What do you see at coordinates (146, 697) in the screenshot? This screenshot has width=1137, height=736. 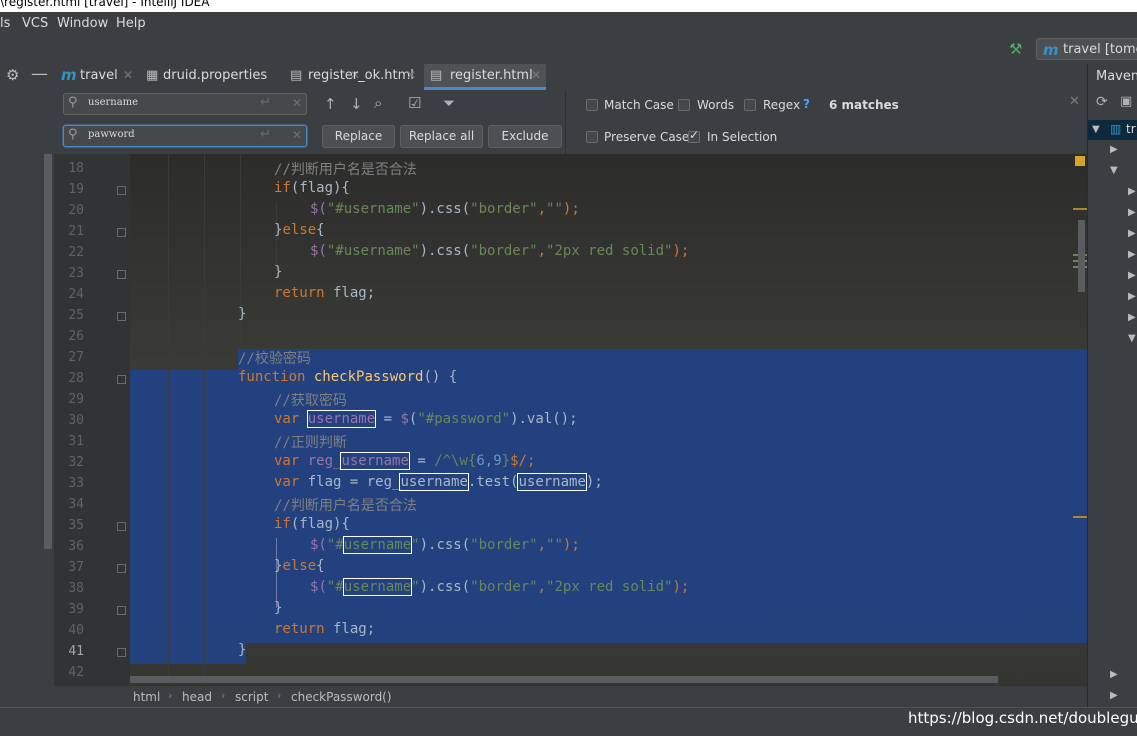 I see `breadcrumb-item: html` at bounding box center [146, 697].